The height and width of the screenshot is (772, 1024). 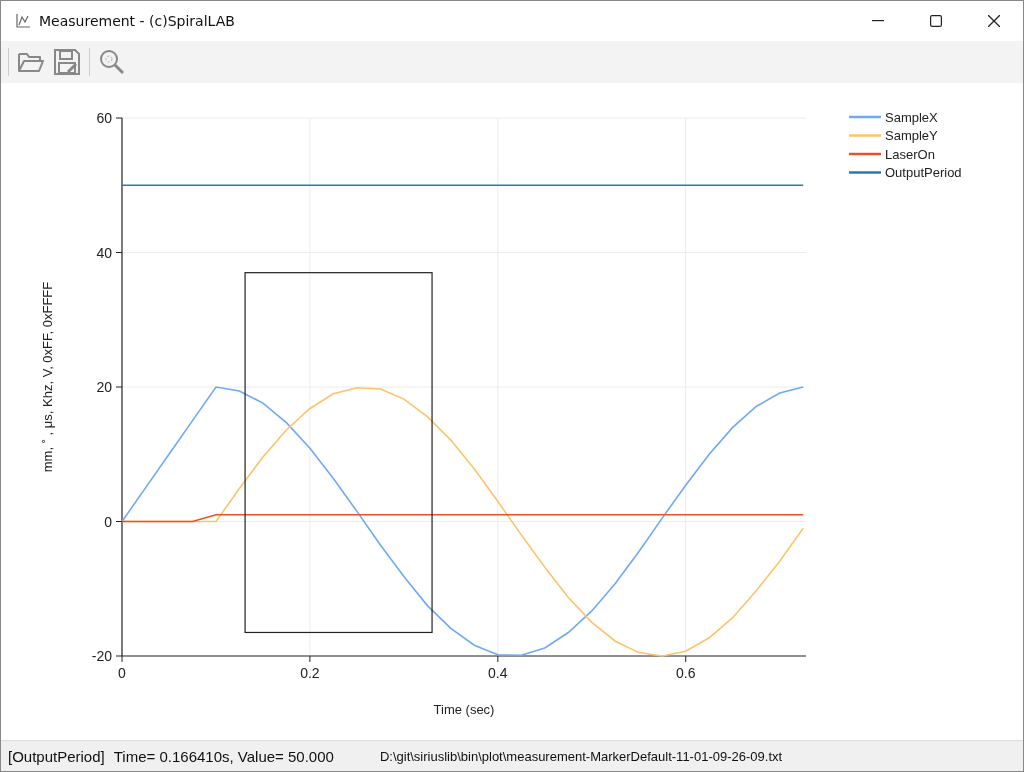 What do you see at coordinates (223, 756) in the screenshot?
I see `cursor-reading: Time= 0.166410s, Value= 50.000` at bounding box center [223, 756].